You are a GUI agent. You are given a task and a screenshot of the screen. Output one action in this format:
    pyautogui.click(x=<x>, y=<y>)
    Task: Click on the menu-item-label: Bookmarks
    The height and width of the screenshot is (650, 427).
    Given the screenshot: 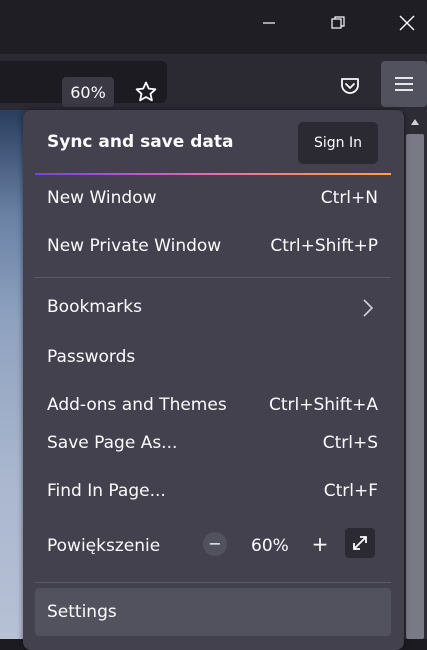 What is the action you would take?
    pyautogui.click(x=94, y=307)
    